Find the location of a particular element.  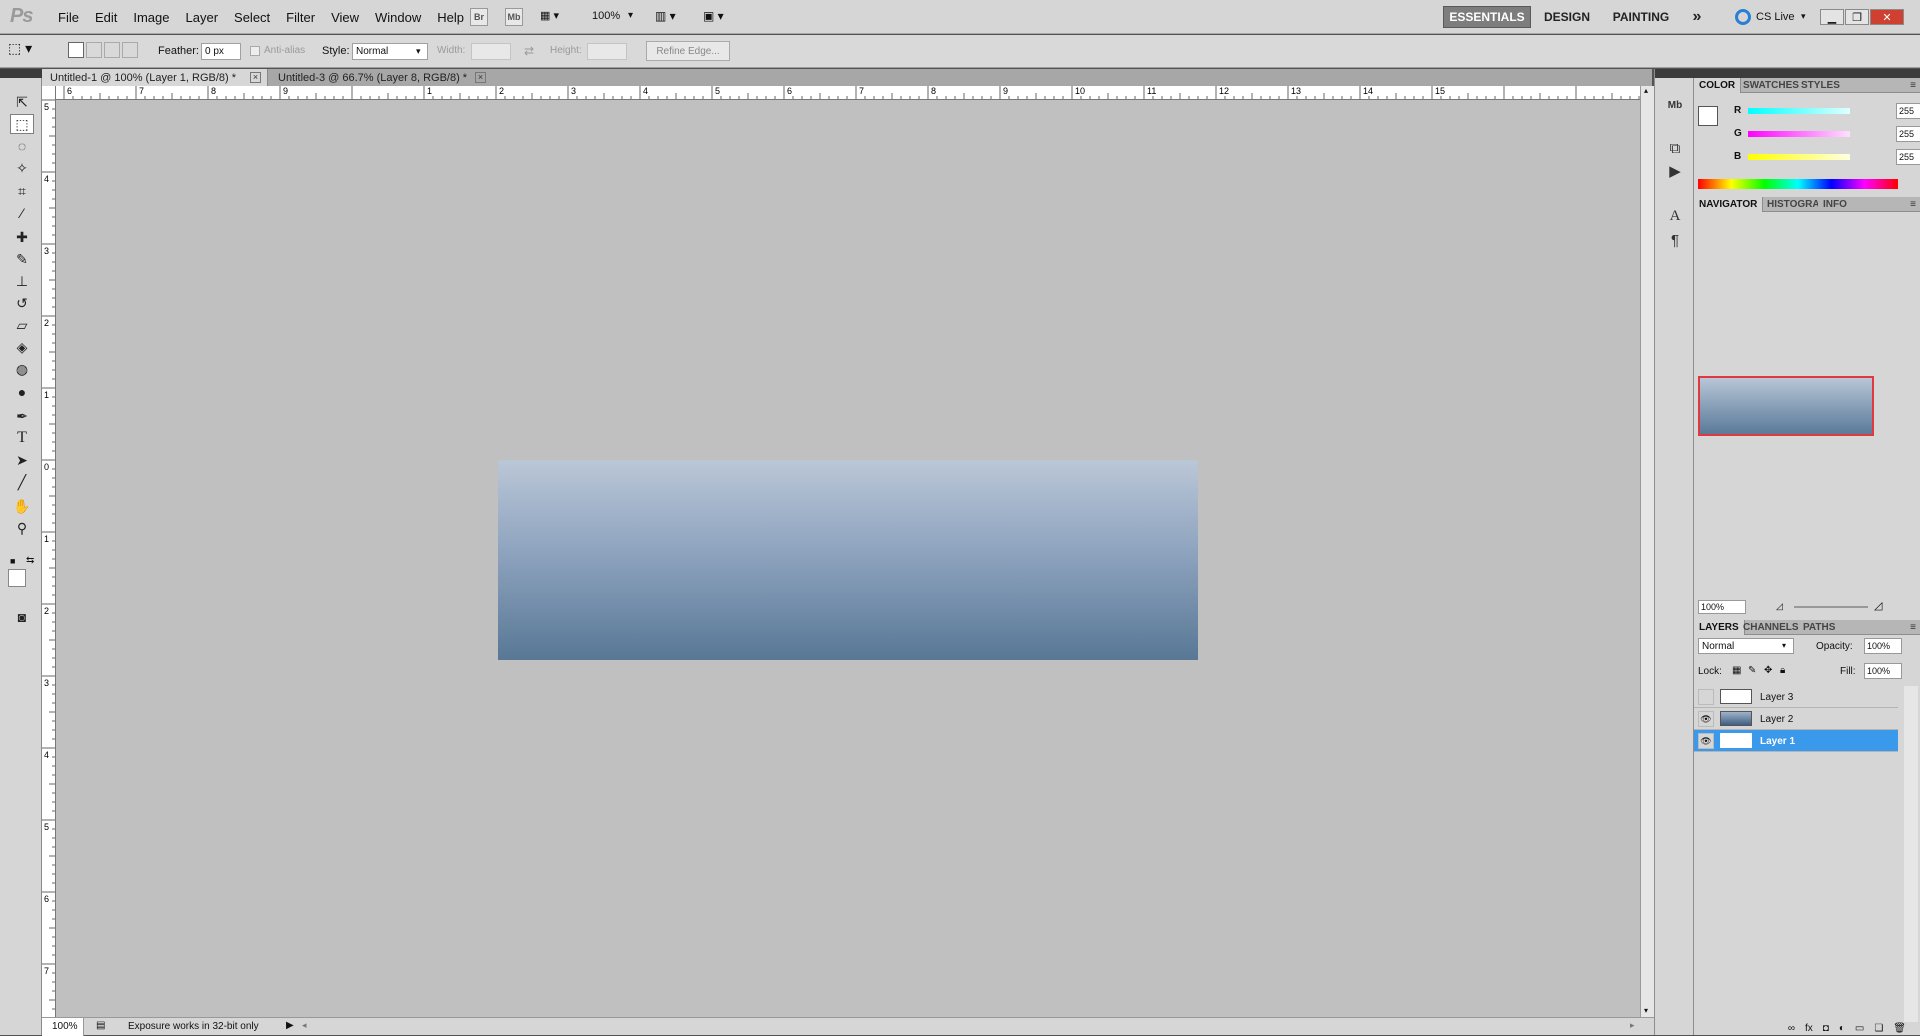

tab-swatches: SWATCHES is located at coordinates (1771, 85).